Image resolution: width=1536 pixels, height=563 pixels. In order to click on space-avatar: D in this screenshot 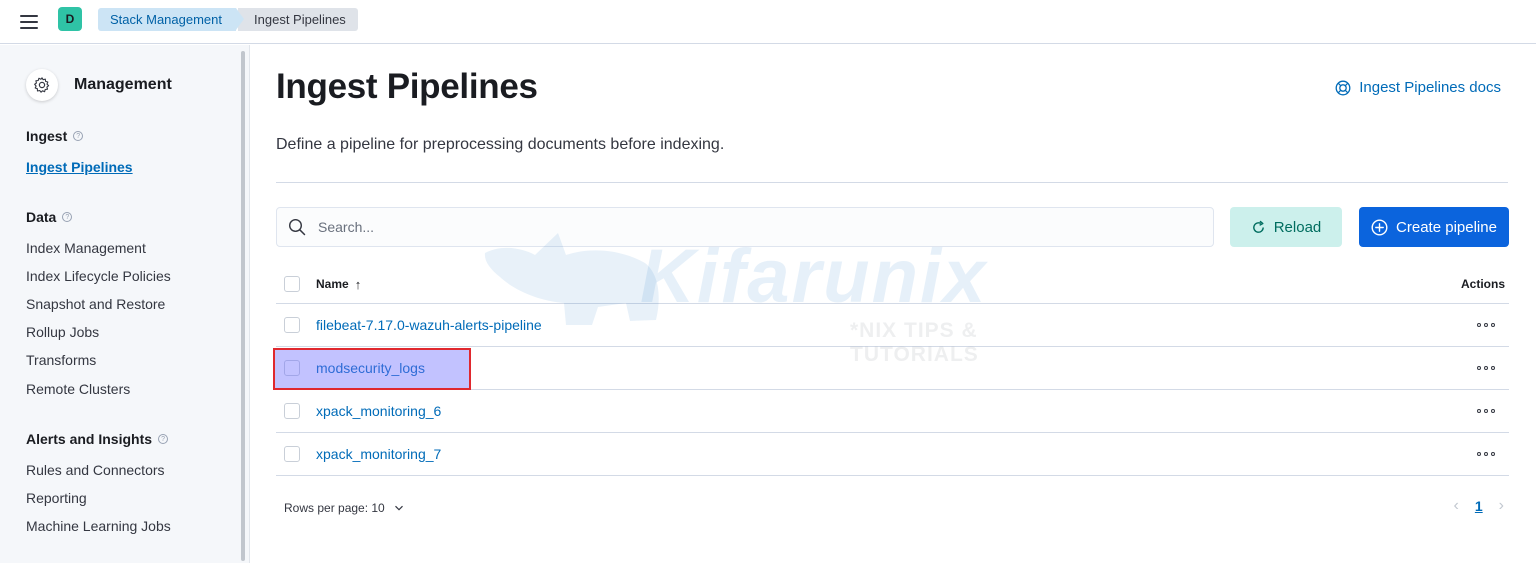, I will do `click(70, 19)`.